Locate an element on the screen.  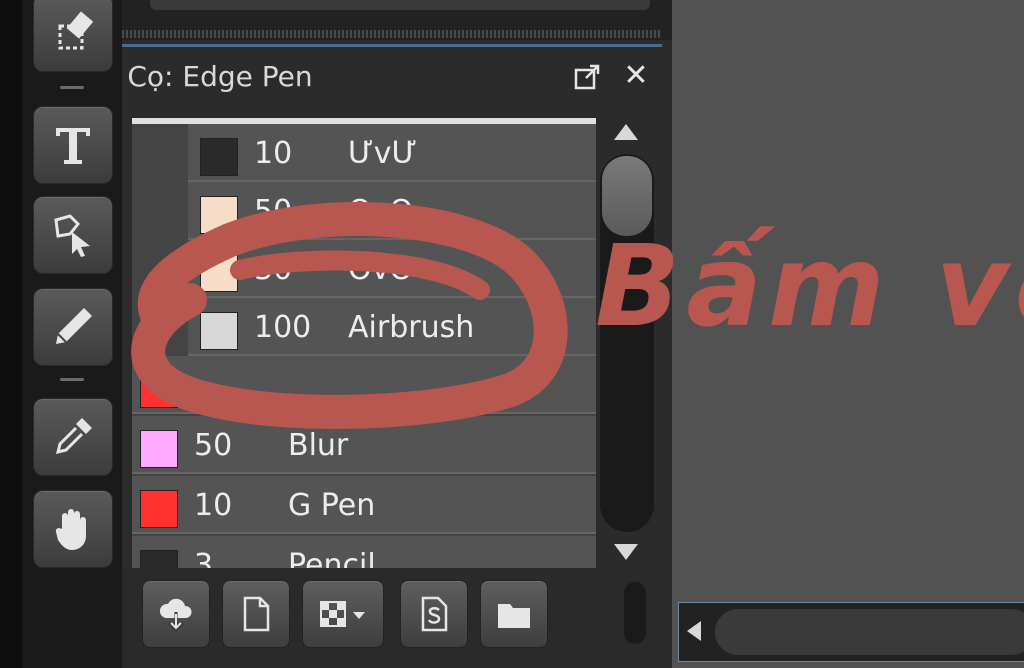
brush-size: 100 is located at coordinates (283, 327).